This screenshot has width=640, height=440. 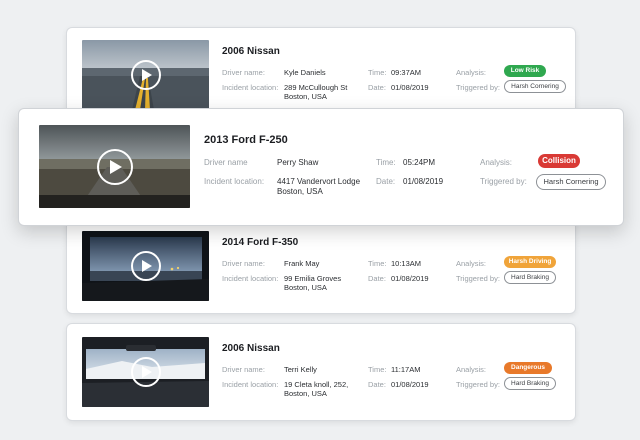 What do you see at coordinates (530, 262) in the screenshot?
I see `analysis-badge: Harsh Driving` at bounding box center [530, 262].